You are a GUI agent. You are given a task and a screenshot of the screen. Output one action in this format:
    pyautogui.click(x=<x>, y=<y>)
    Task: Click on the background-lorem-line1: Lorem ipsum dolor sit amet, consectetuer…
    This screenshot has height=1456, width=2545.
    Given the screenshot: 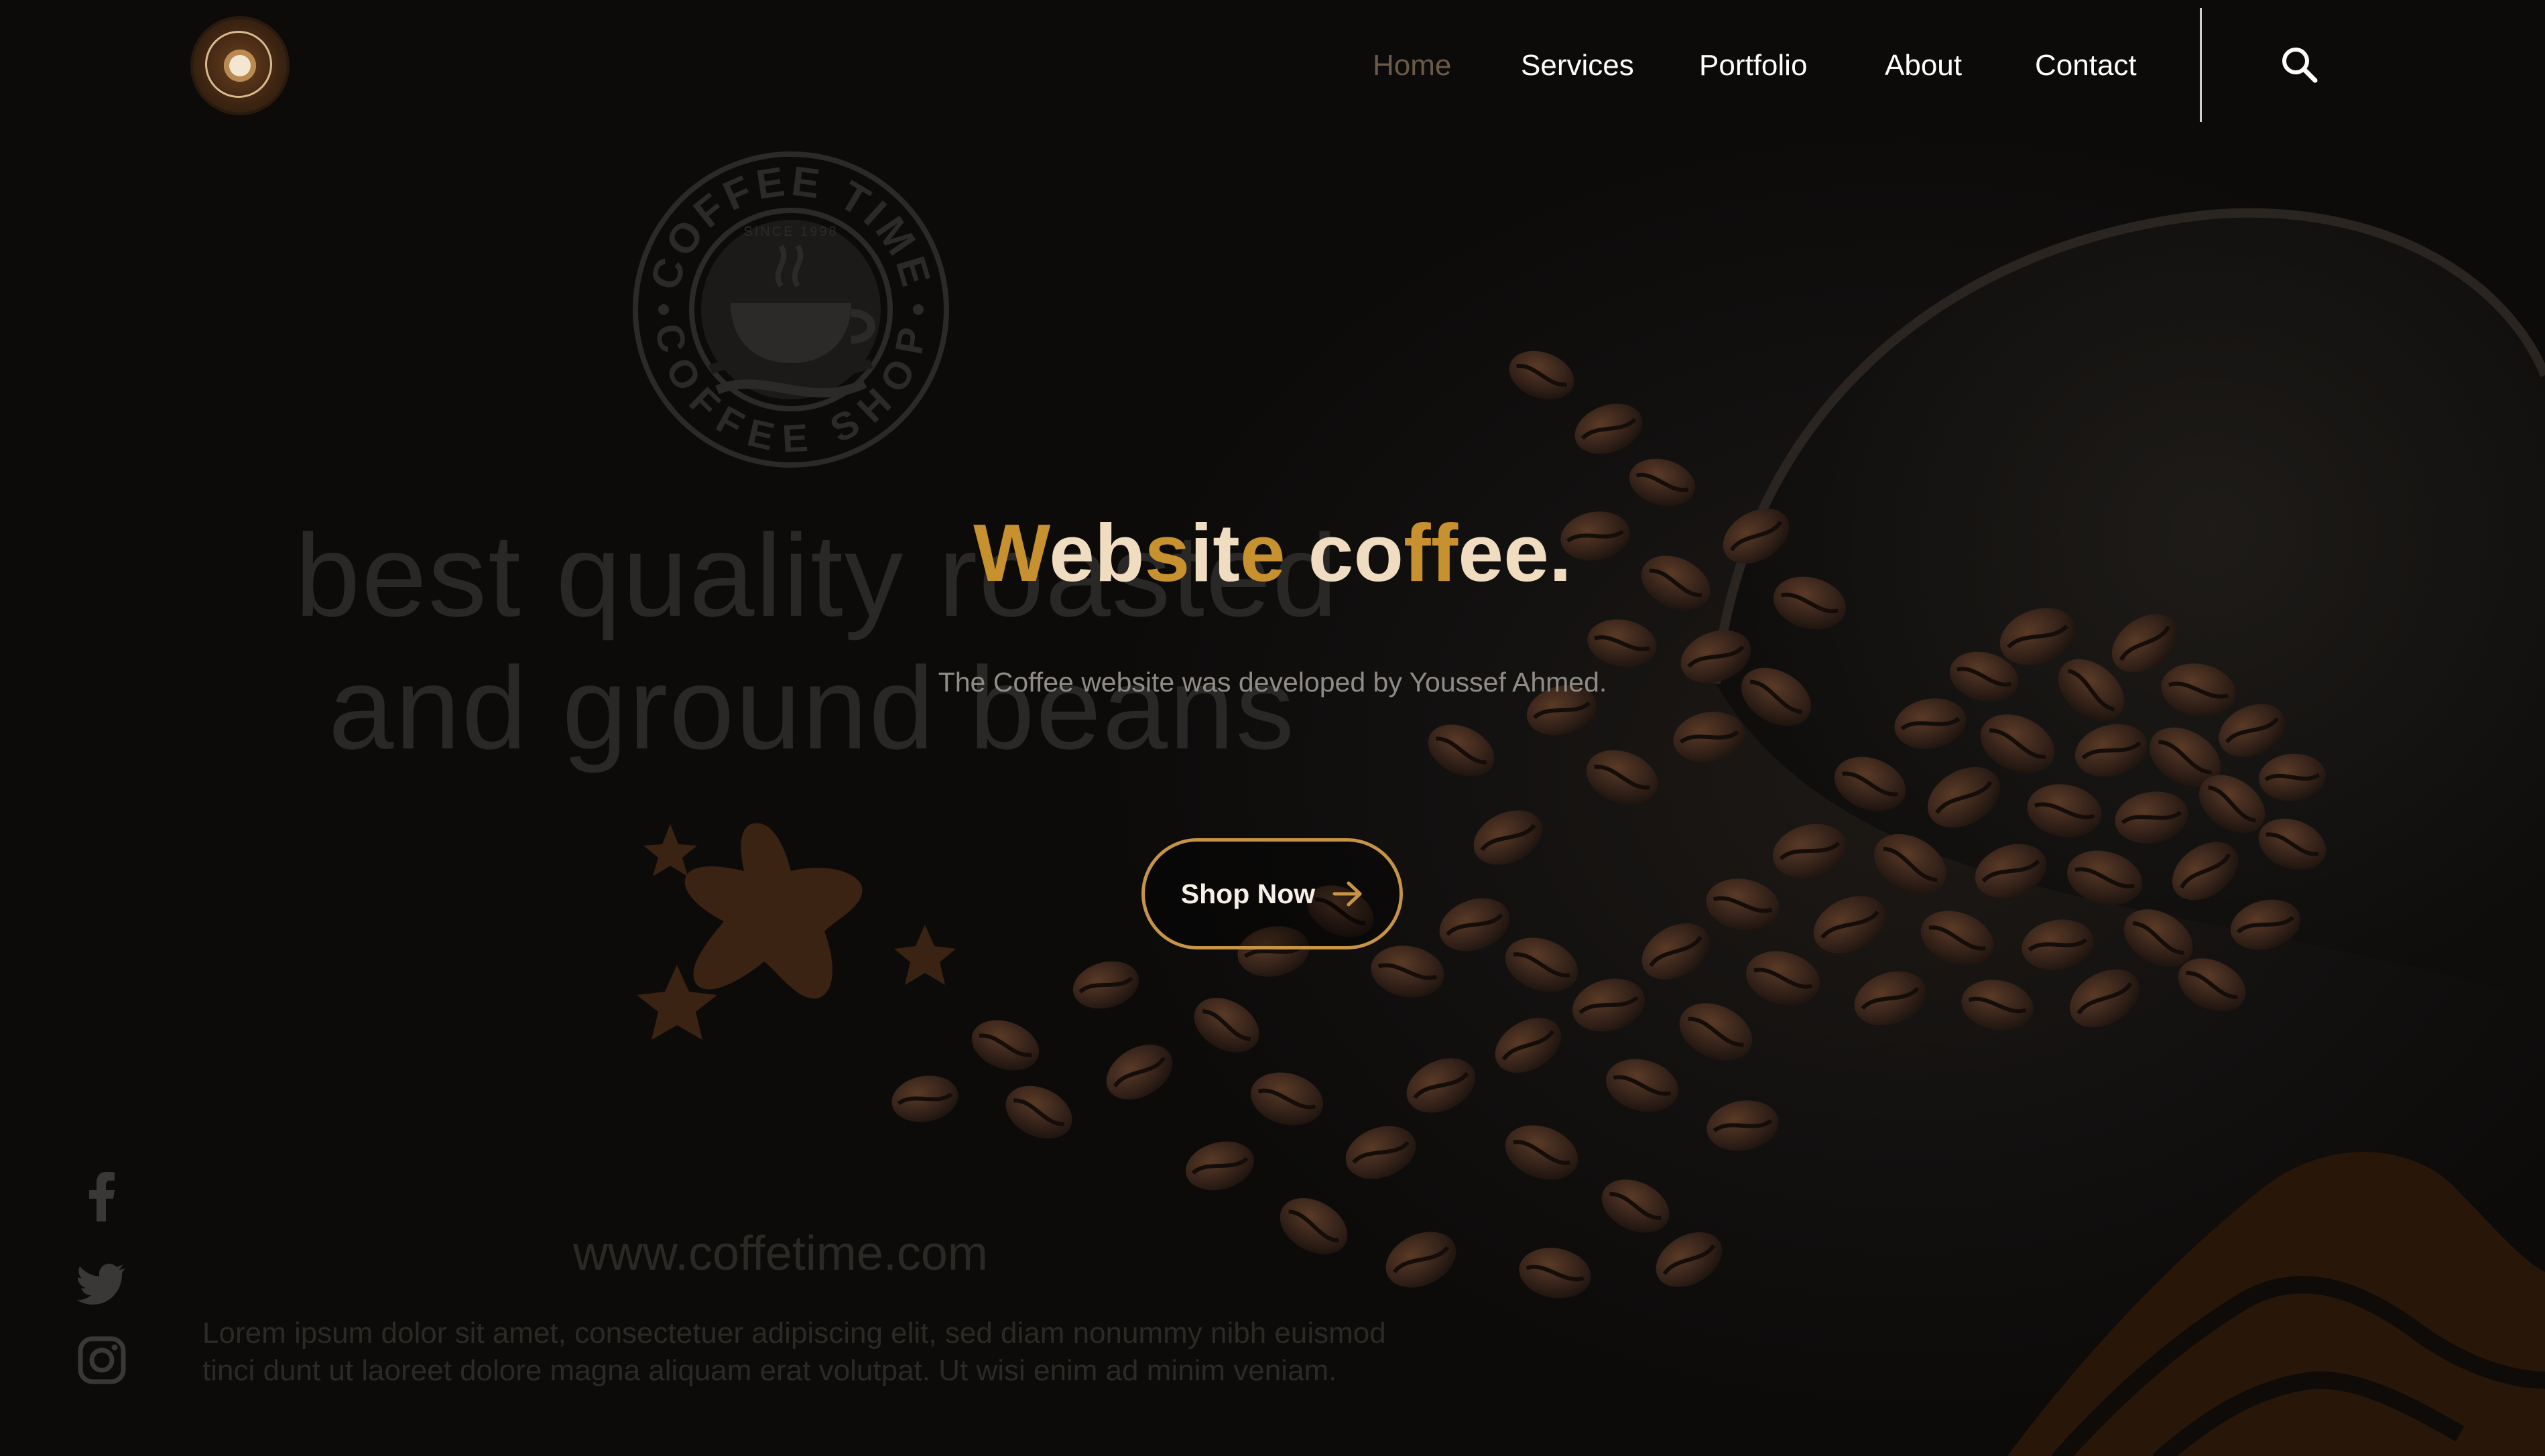 What is the action you would take?
    pyautogui.click(x=794, y=1333)
    